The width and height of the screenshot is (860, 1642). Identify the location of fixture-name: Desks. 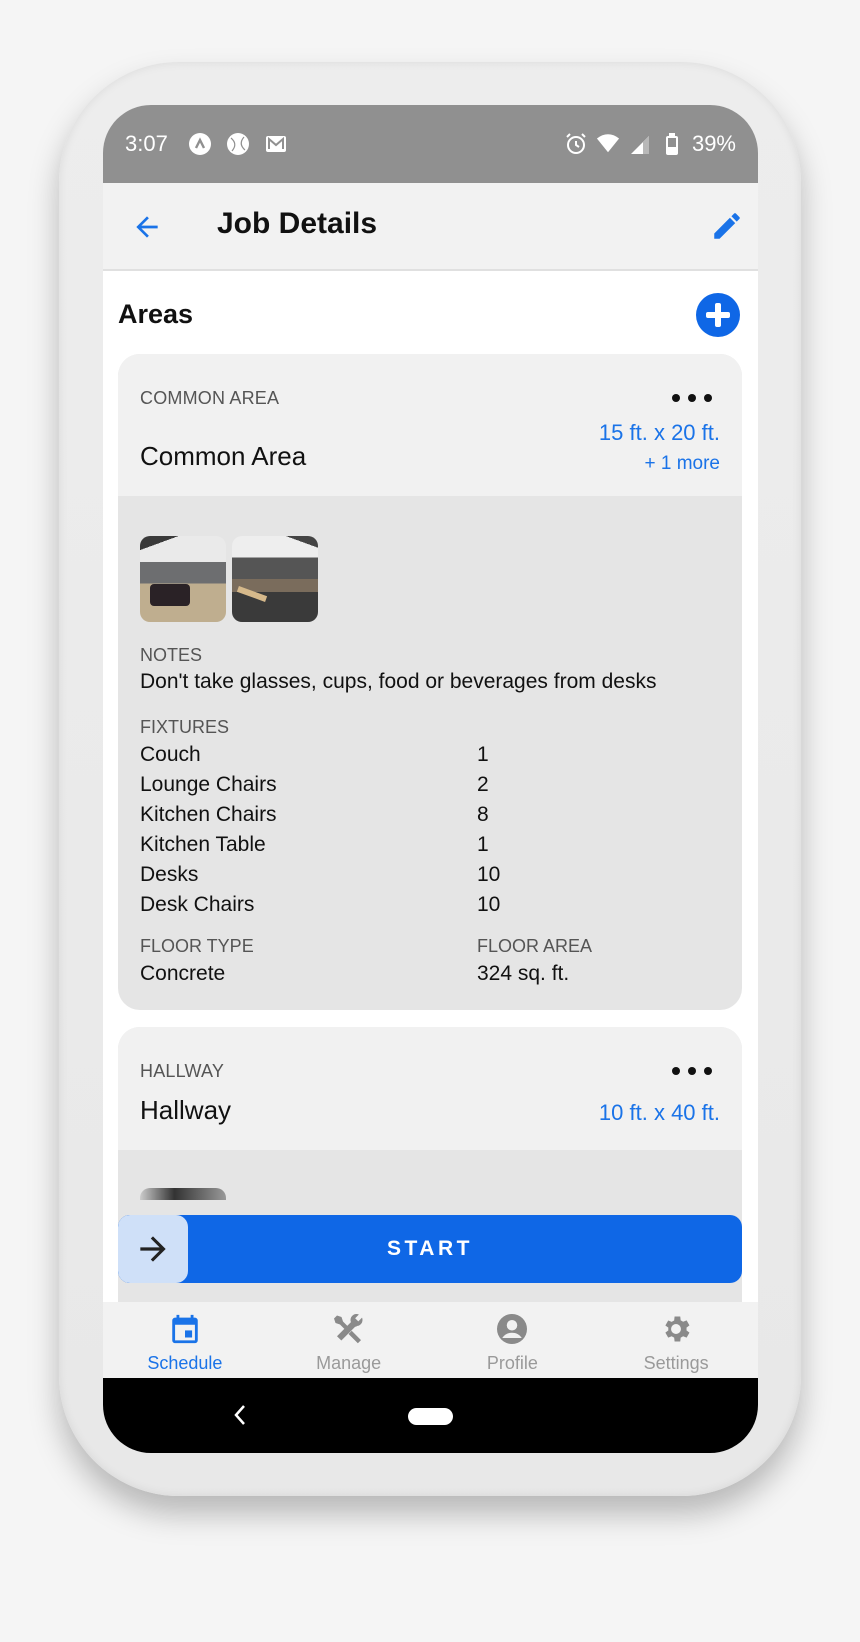
(169, 874).